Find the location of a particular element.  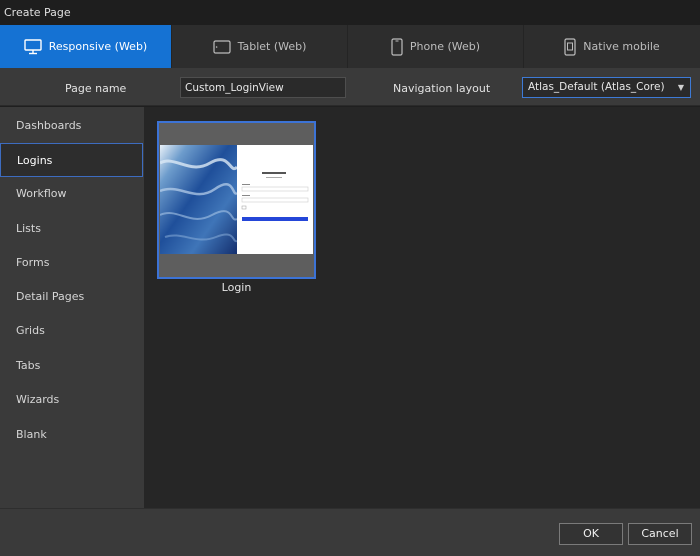

template-card-label: Login is located at coordinates (236, 287).